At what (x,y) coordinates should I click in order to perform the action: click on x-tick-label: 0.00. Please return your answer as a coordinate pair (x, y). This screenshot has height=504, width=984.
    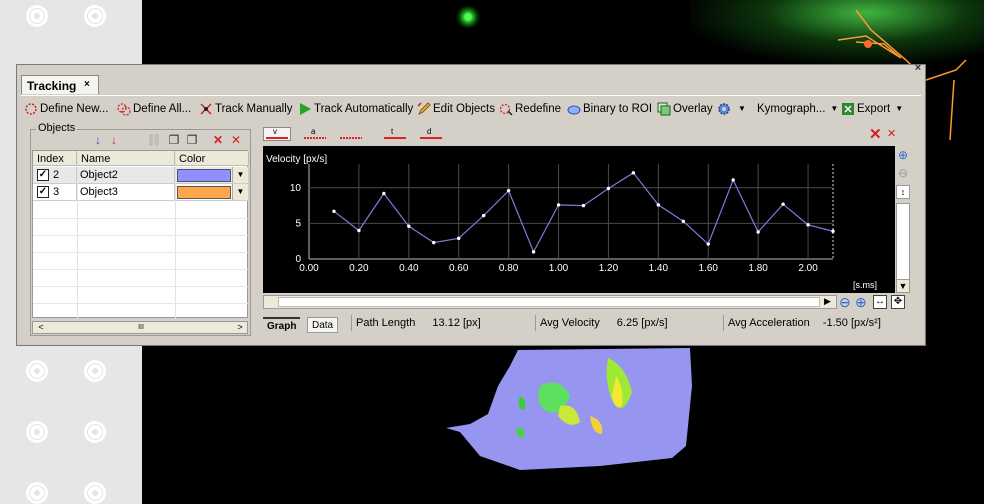
    Looking at the image, I should click on (309, 268).